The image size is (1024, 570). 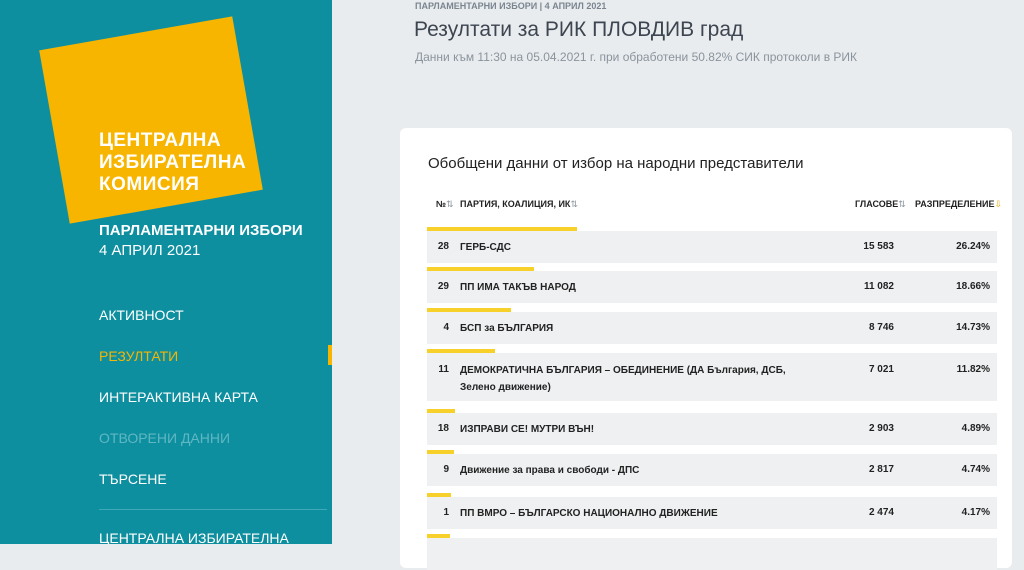 I want to click on row-number: 9, so click(x=446, y=469).